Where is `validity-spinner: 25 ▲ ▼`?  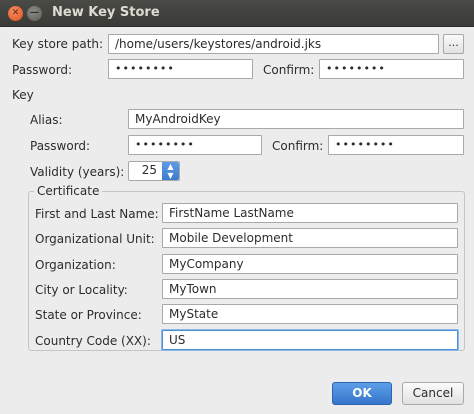
validity-spinner: 25 ▲ ▼ is located at coordinates (154, 171).